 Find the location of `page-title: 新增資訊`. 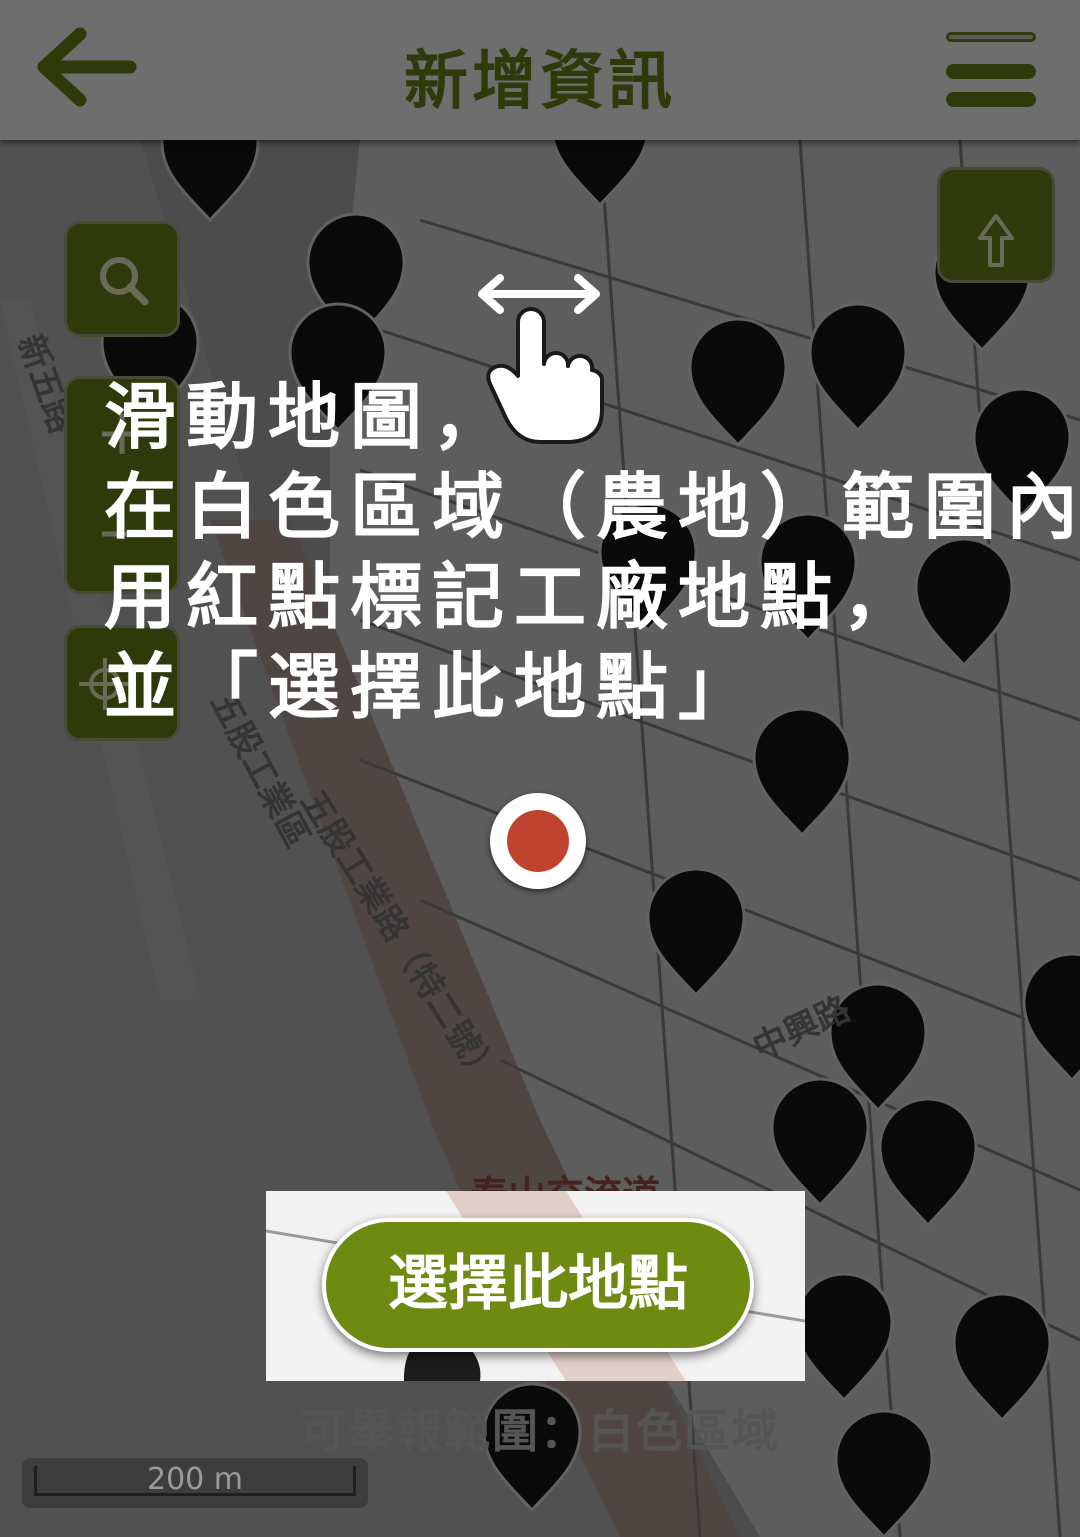

page-title: 新增資訊 is located at coordinates (540, 82).